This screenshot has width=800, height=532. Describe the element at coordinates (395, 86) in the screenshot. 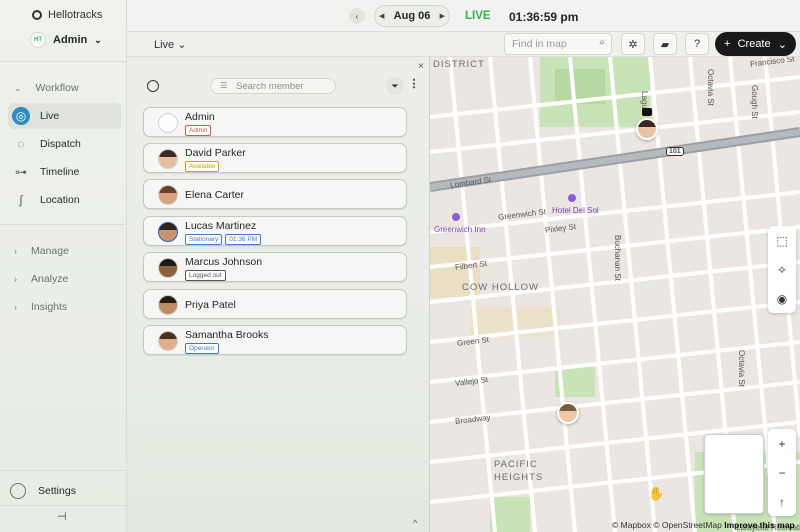

I see `filter-button: ⏷` at that location.